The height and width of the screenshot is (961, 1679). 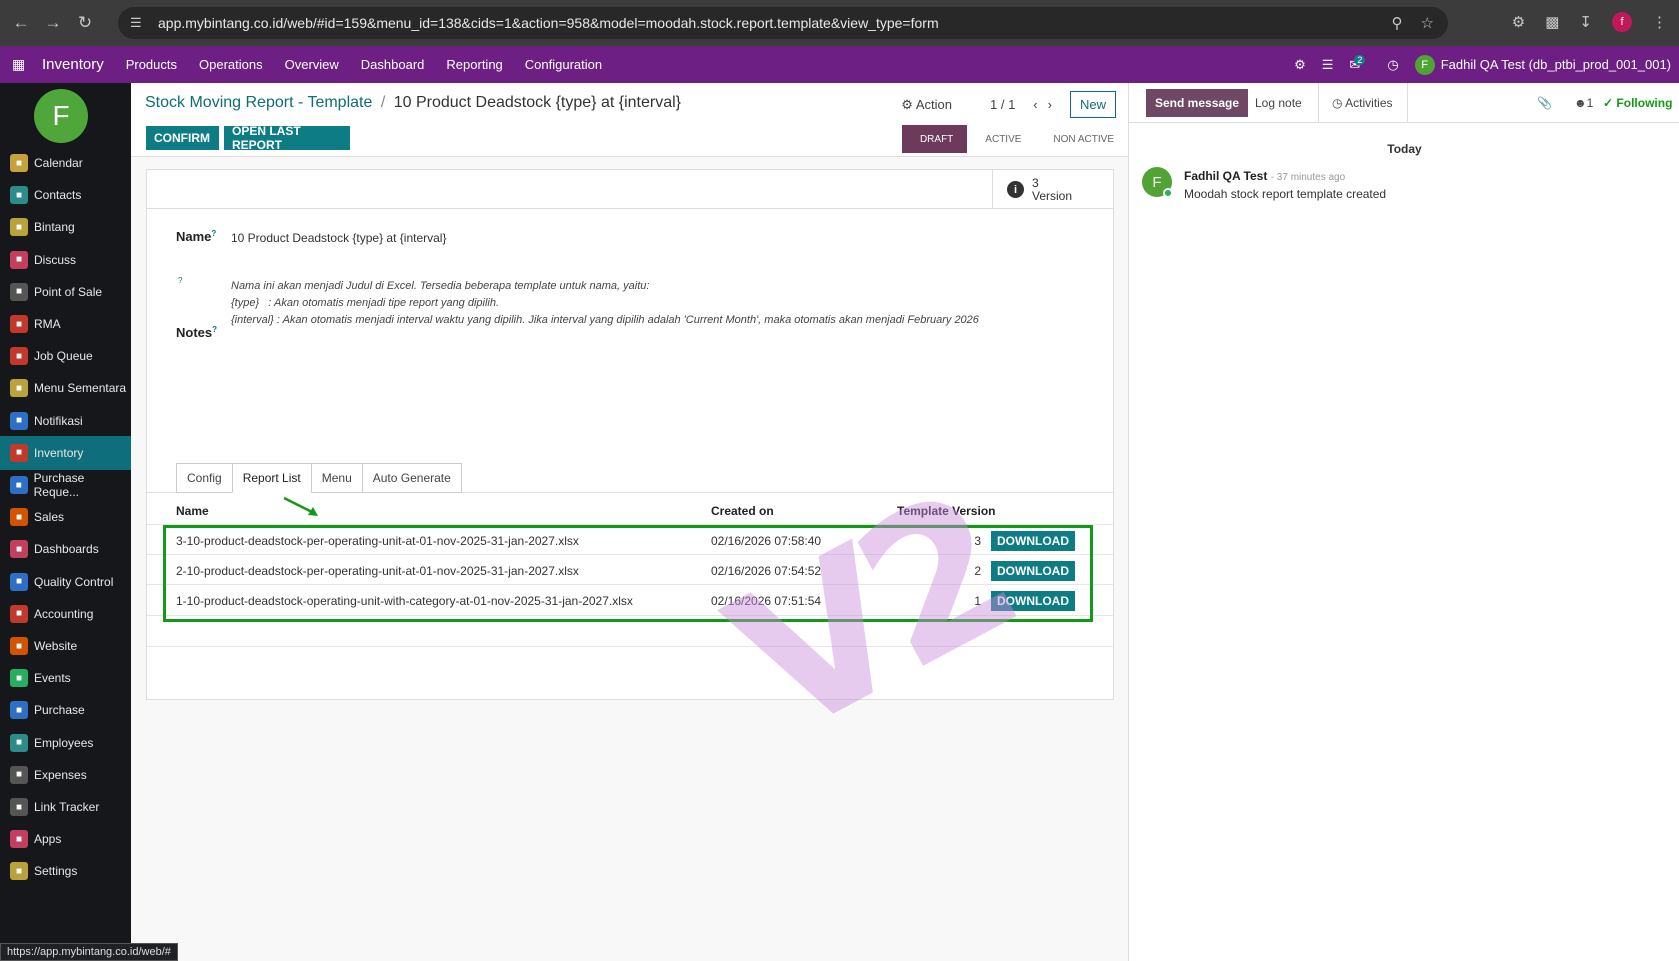 What do you see at coordinates (1622, 22) in the screenshot?
I see `profile-avatar: f` at bounding box center [1622, 22].